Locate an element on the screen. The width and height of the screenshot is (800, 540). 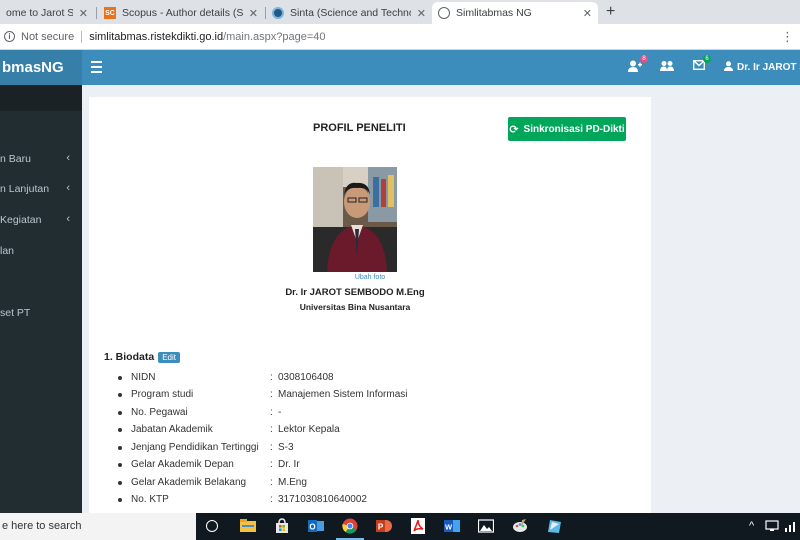
edit-biodata-button: Edit is located at coordinates (169, 357).